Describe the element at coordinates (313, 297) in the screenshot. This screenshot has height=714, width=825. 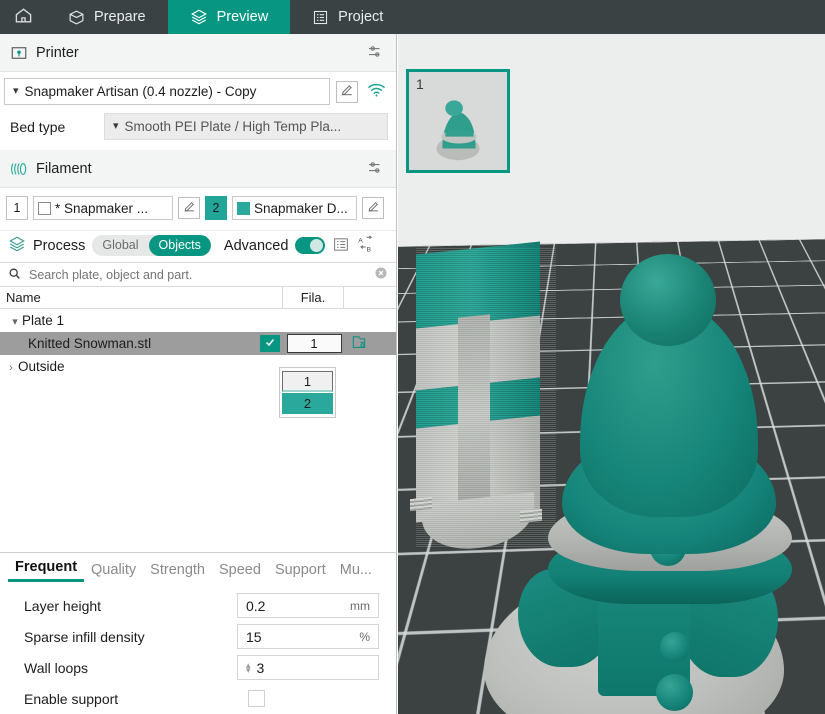
I see `column-header-fila: Fila.` at that location.